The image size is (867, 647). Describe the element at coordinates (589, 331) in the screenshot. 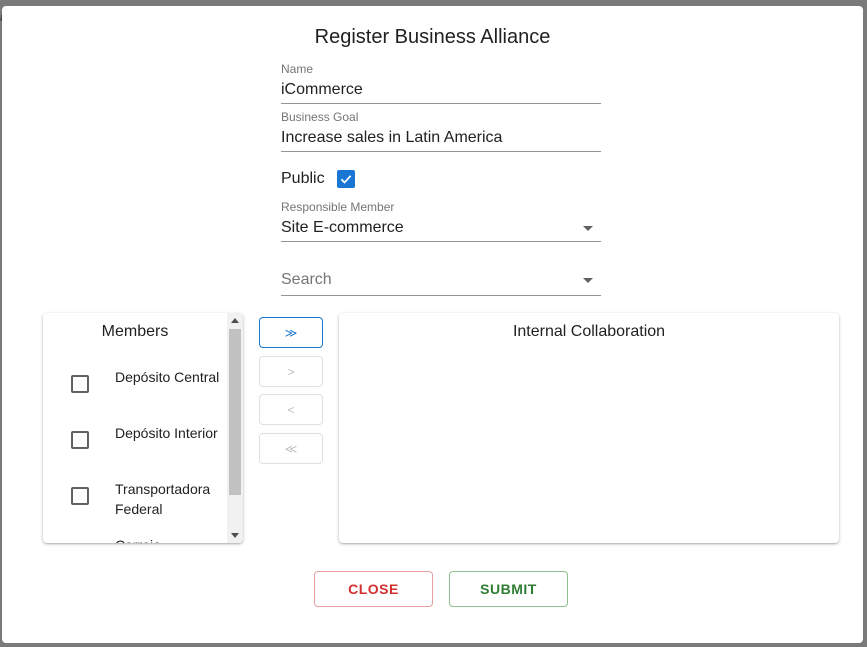

I see `internal-collaboration-title: Internal Collaboration` at that location.